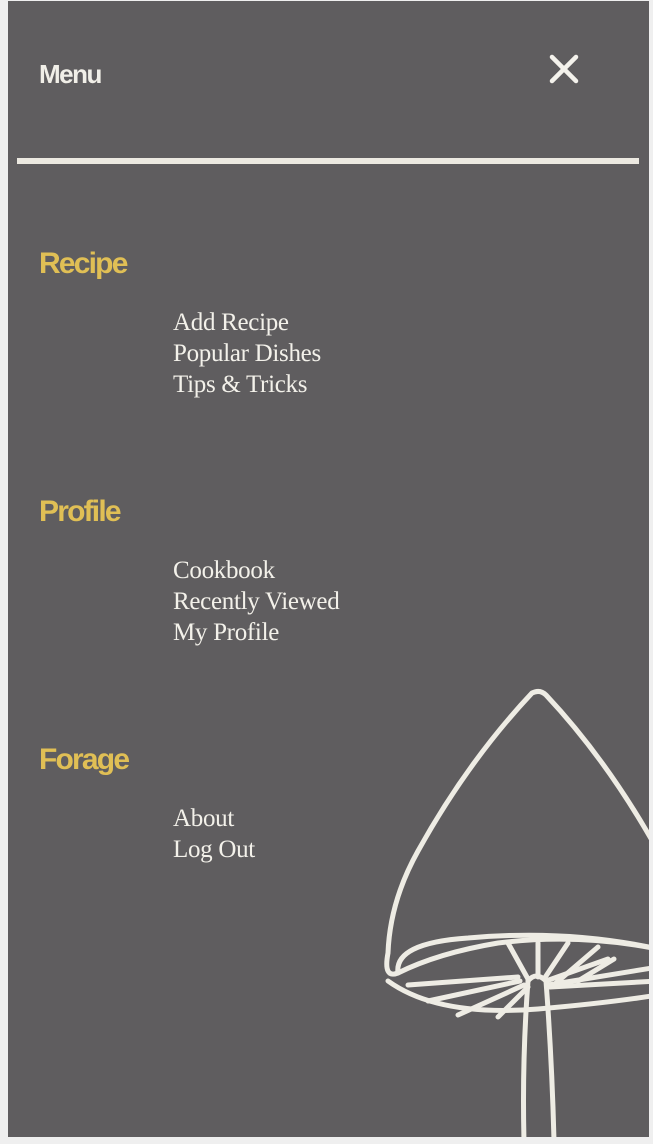  I want to click on menu-item-about: About, so click(214, 818).